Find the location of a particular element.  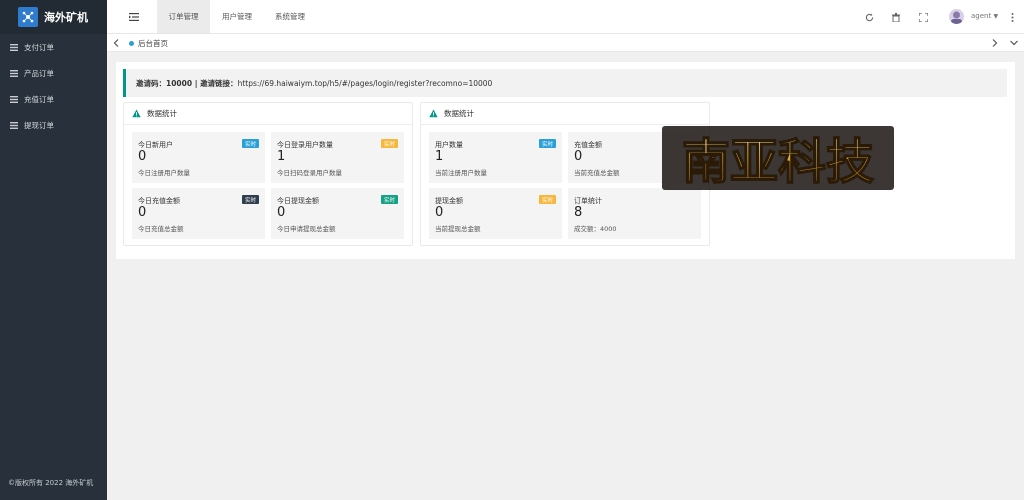

chevron-down-icon is located at coordinates (1014, 43).